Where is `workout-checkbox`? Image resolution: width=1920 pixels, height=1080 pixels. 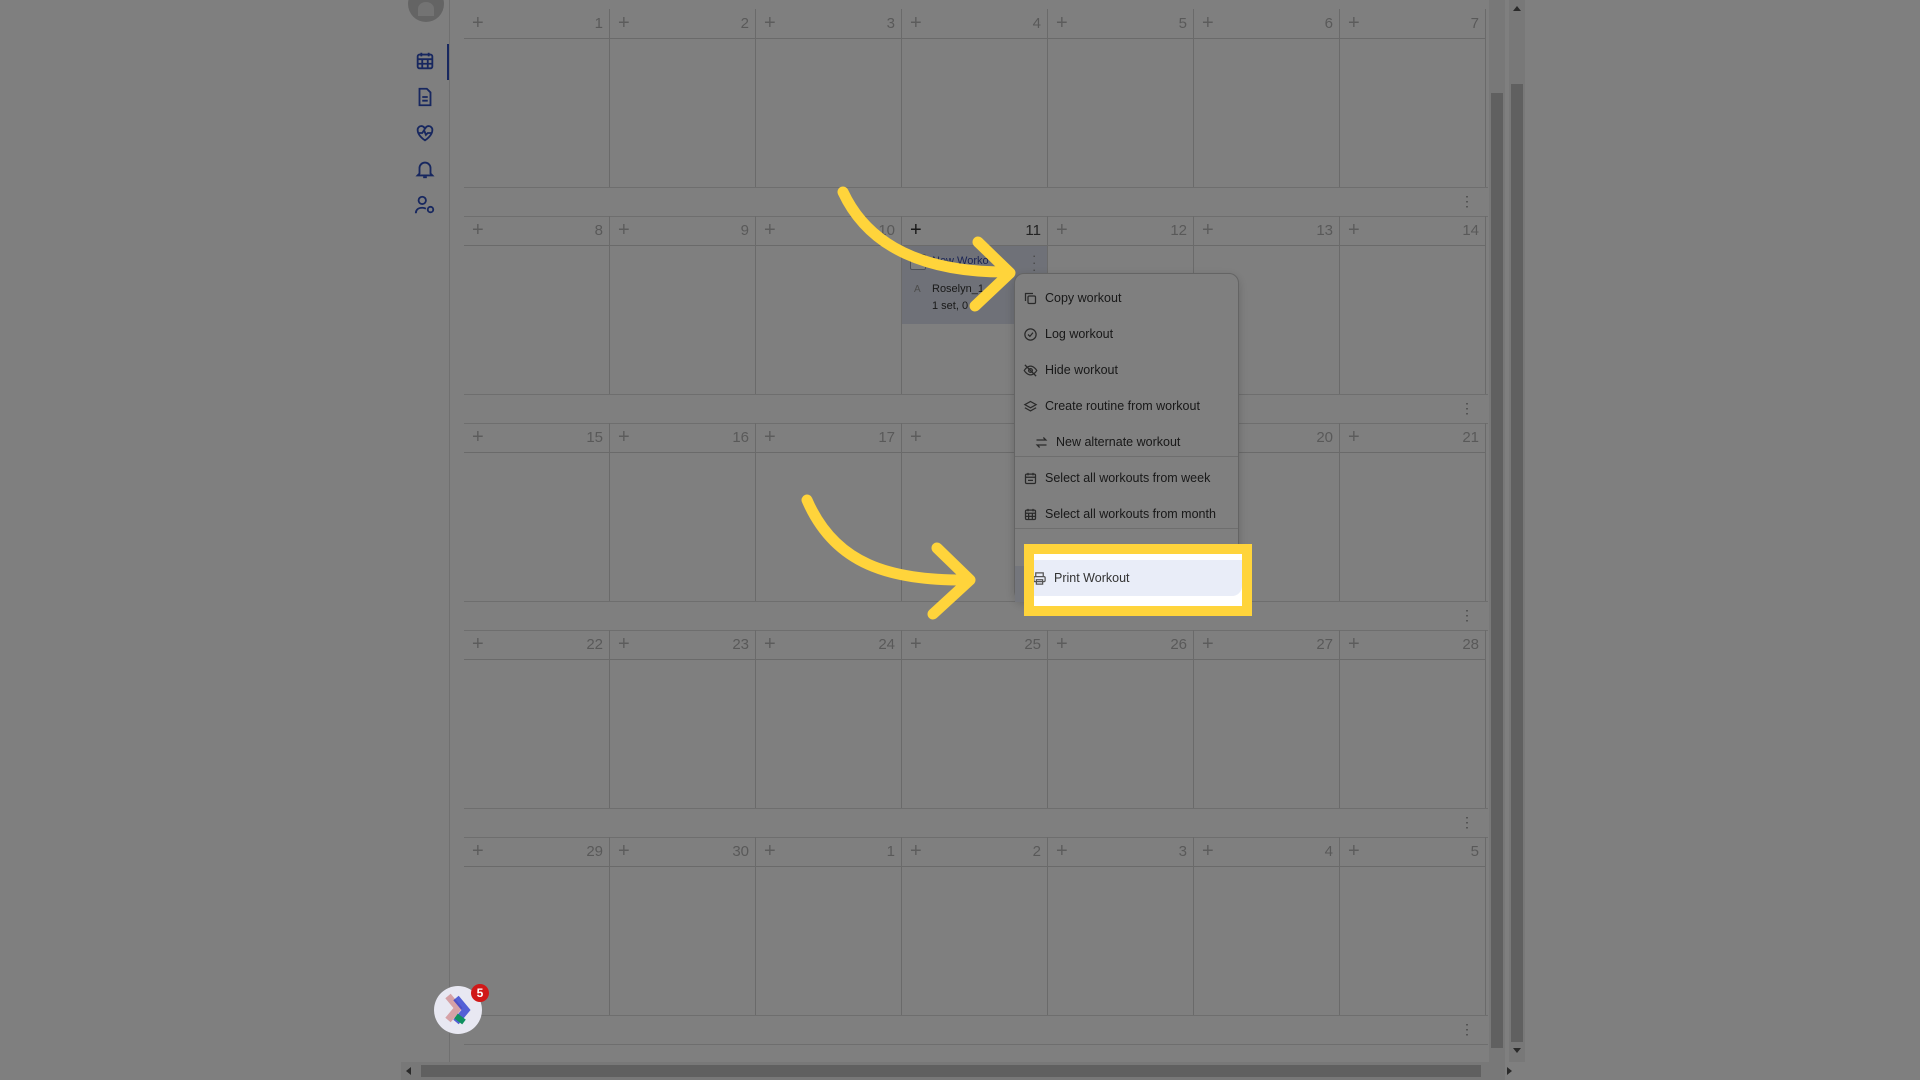 workout-checkbox is located at coordinates (918, 262).